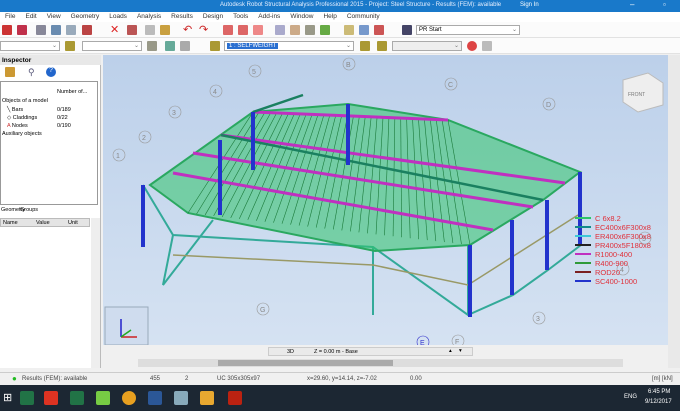  I want to click on tab-groups: Groups, so click(29, 210).